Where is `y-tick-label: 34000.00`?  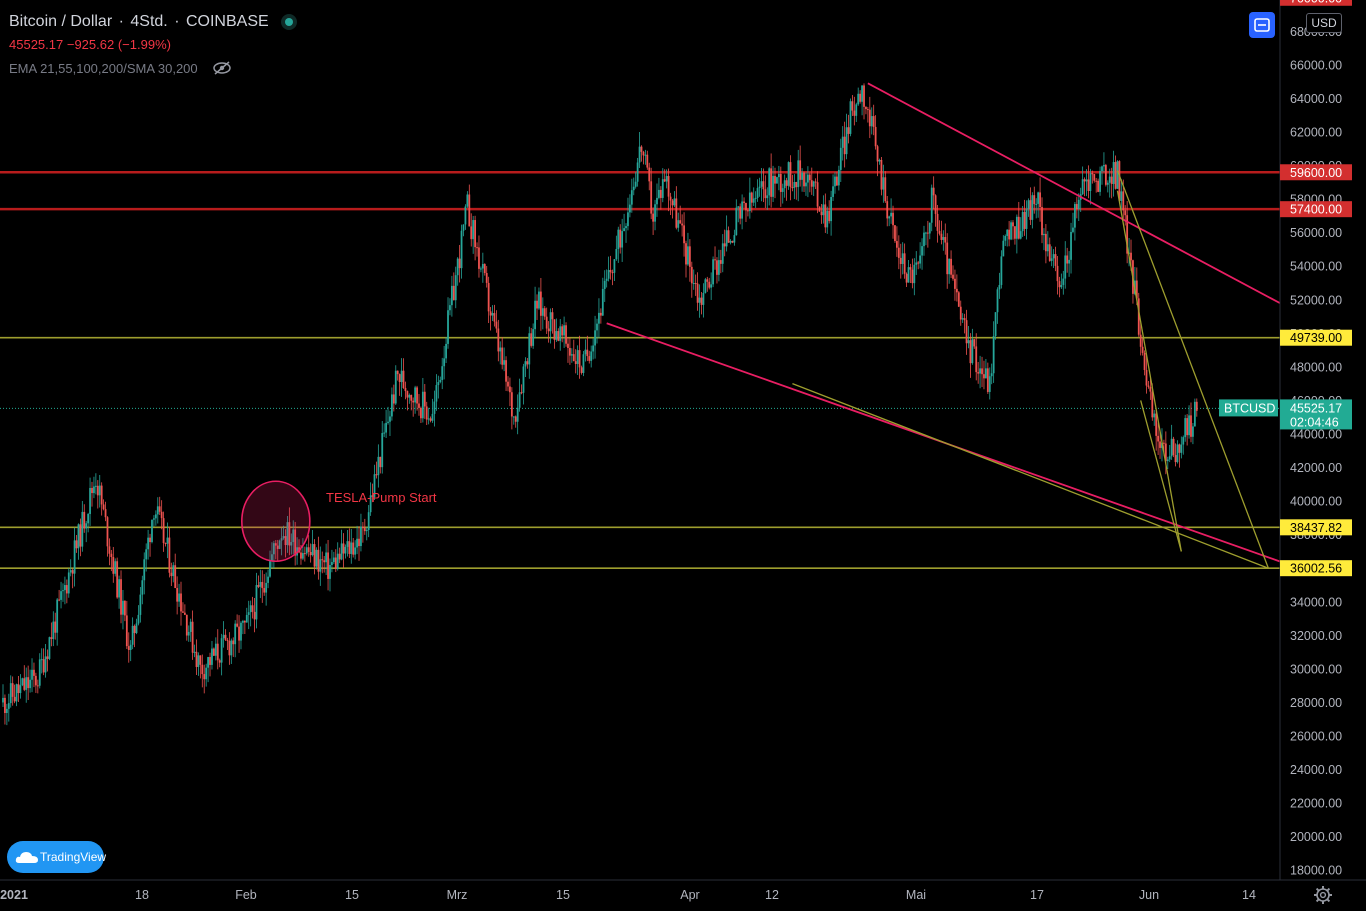
y-tick-label: 34000.00 is located at coordinates (1316, 602).